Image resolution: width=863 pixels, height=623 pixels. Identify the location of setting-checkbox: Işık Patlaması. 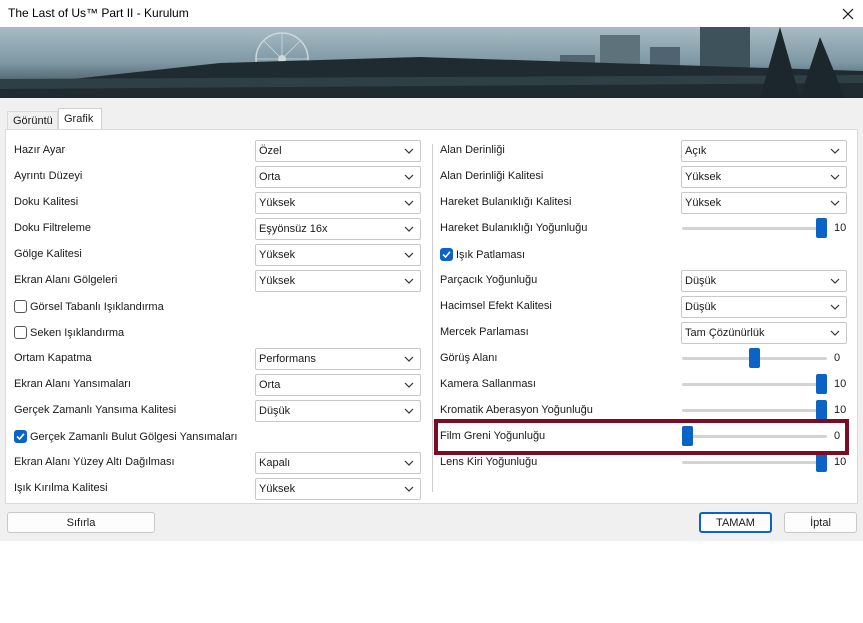
(482, 254).